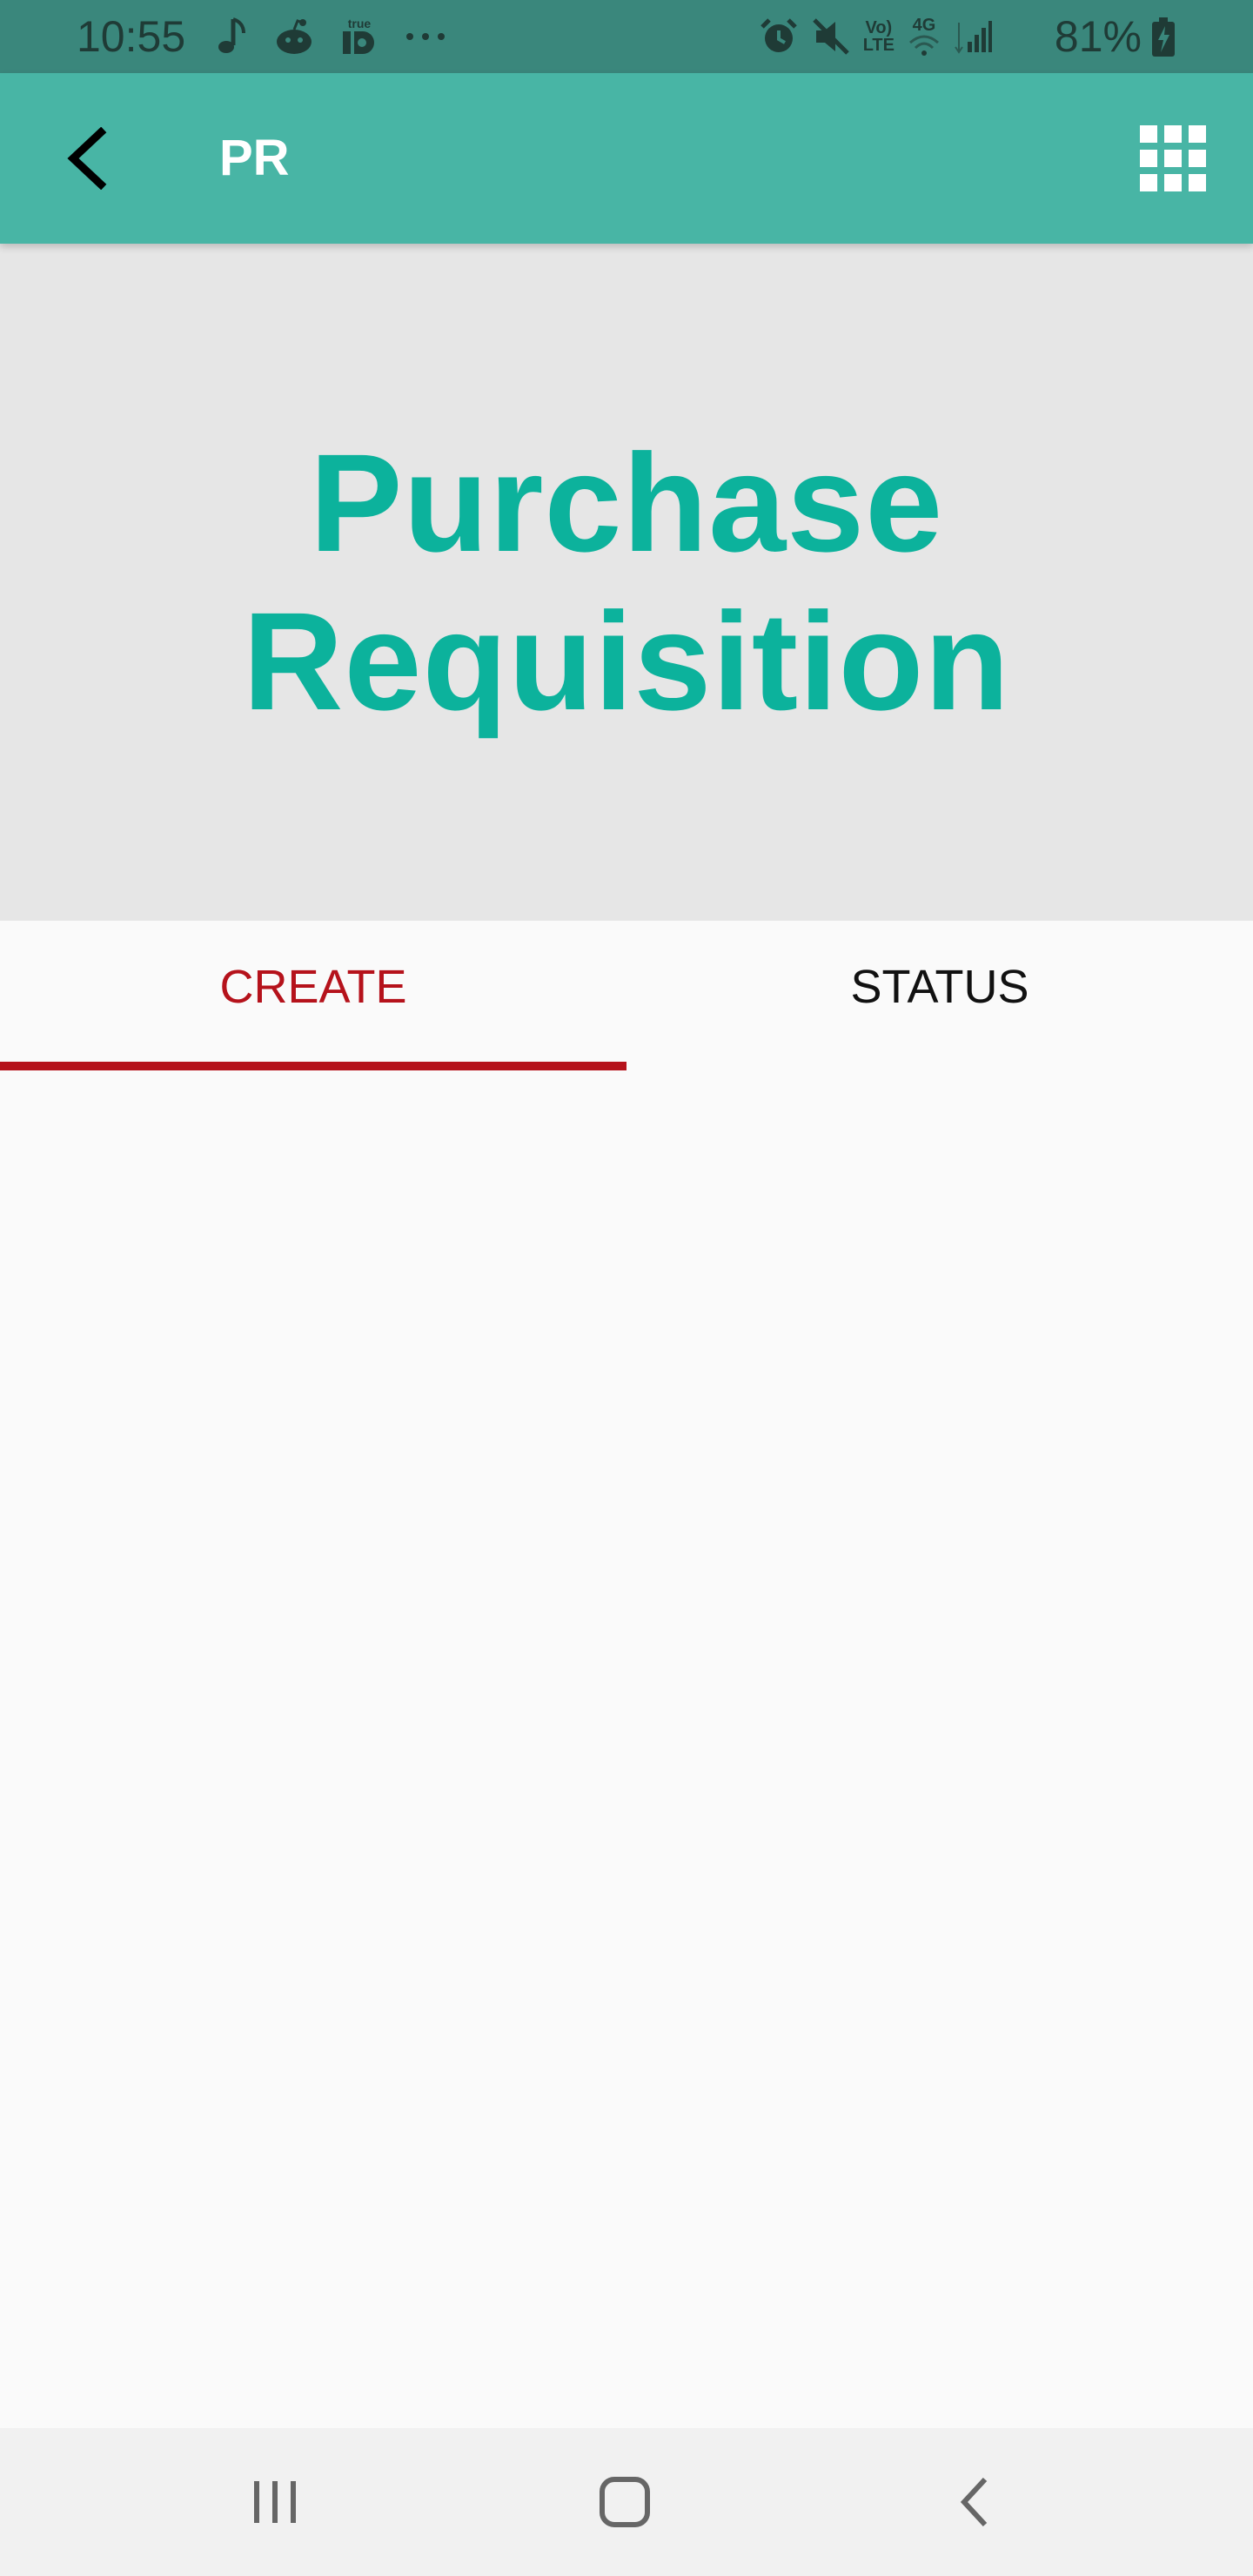 Image resolution: width=1253 pixels, height=2576 pixels. Describe the element at coordinates (330, 37) in the screenshot. I see `notification-icons: true` at that location.